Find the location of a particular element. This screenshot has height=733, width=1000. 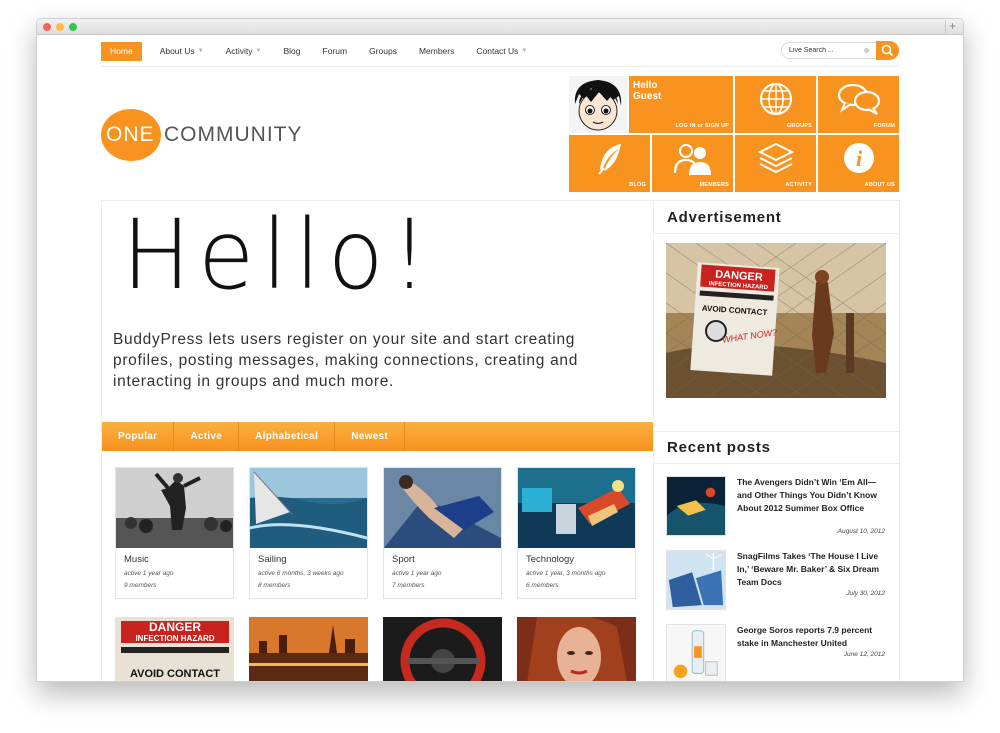

chevron-down-icon: ▼ is located at coordinates (258, 51).